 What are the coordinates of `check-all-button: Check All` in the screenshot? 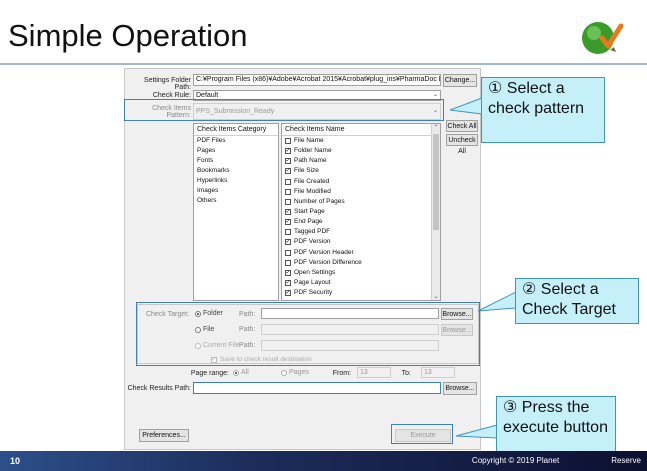 It's located at (462, 126).